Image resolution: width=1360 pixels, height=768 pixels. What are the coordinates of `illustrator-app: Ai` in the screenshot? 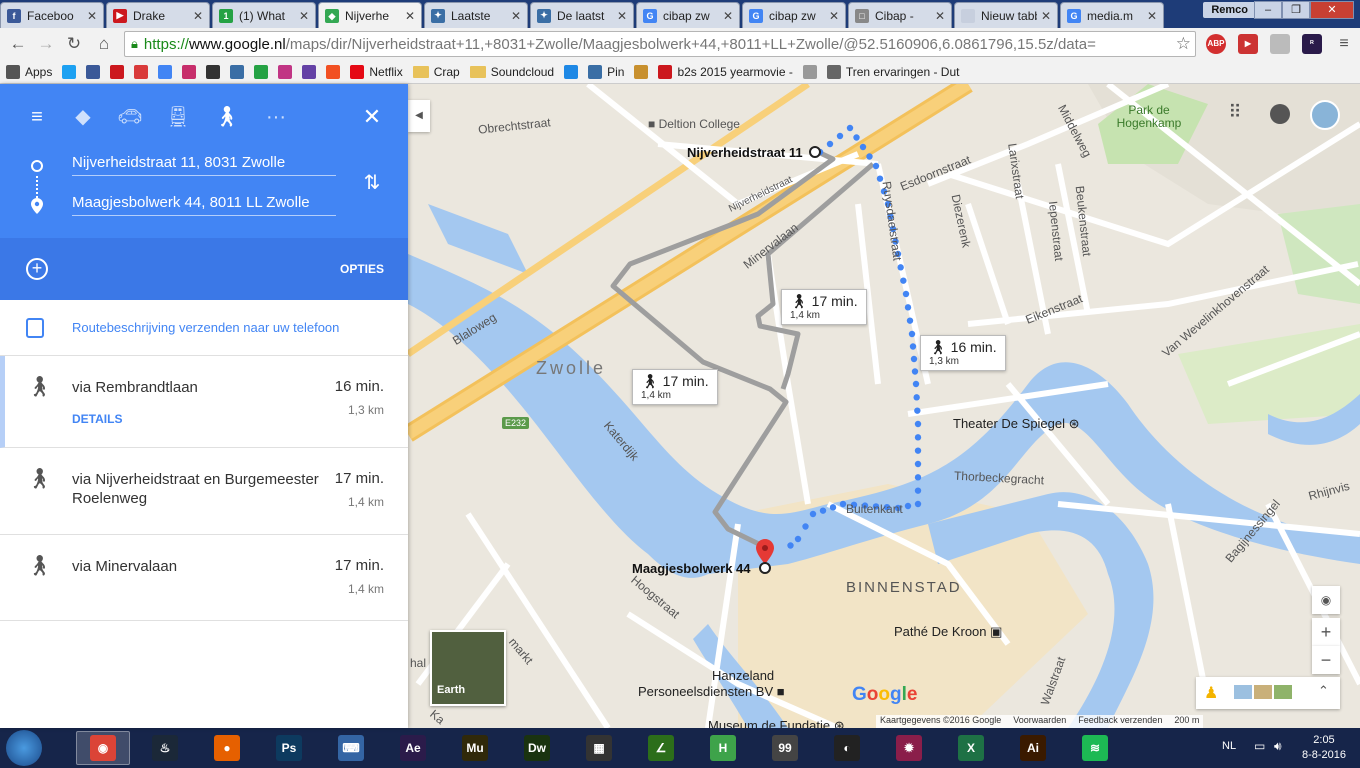 It's located at (1033, 748).